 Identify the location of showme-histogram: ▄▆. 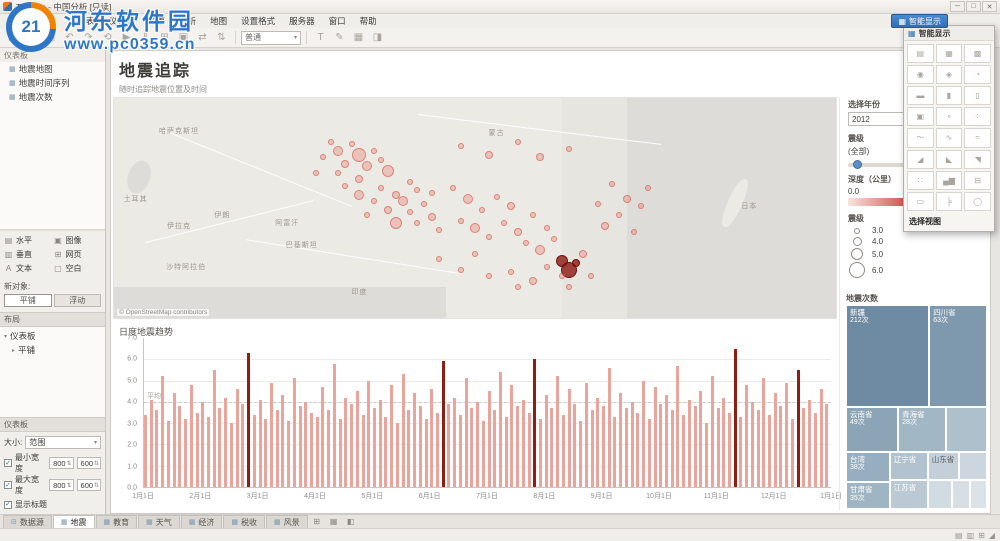
(949, 181).